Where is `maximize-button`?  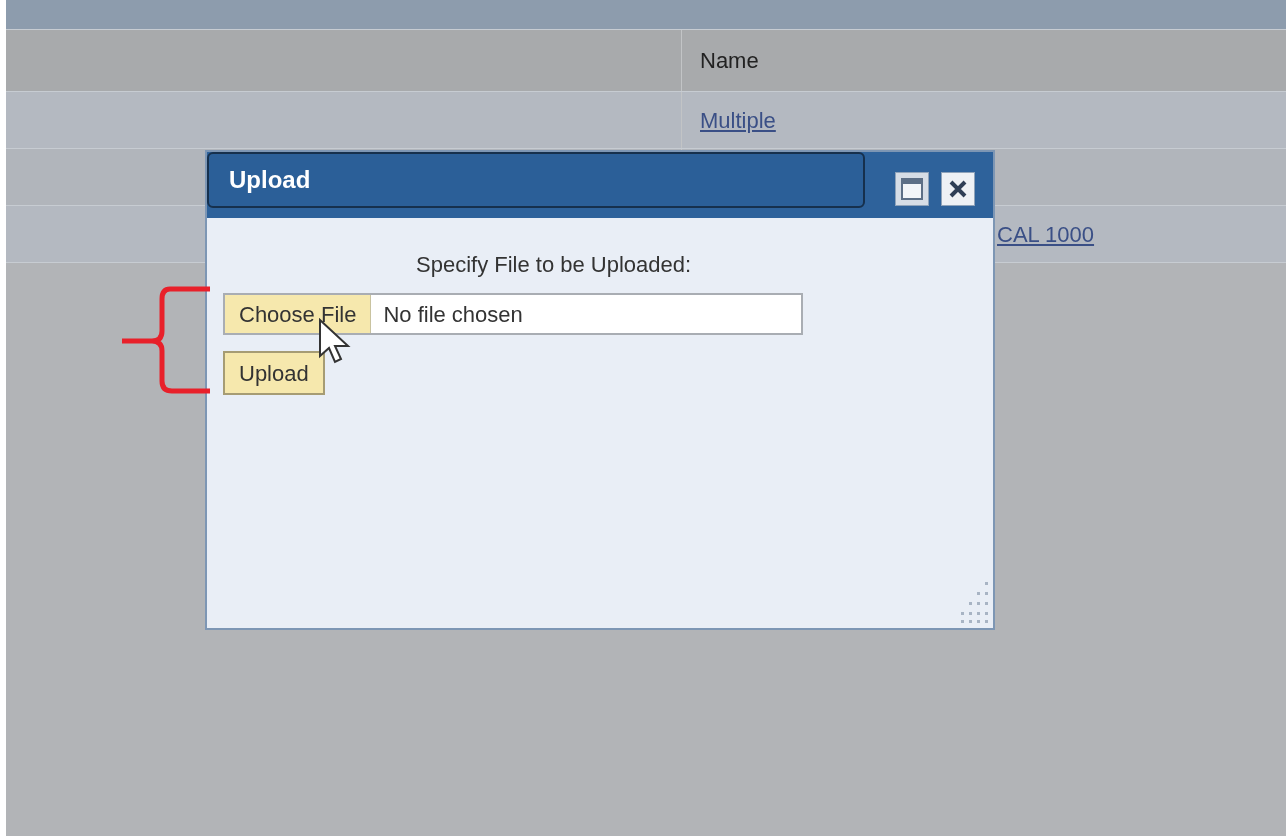
maximize-button is located at coordinates (912, 189).